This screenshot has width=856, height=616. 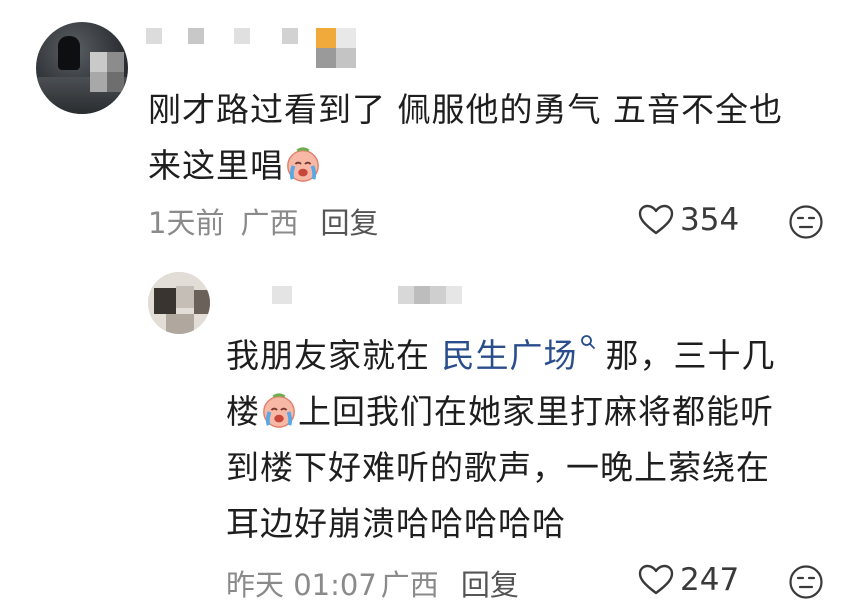 I want to click on commenter-username-blurred, so click(x=222, y=36).